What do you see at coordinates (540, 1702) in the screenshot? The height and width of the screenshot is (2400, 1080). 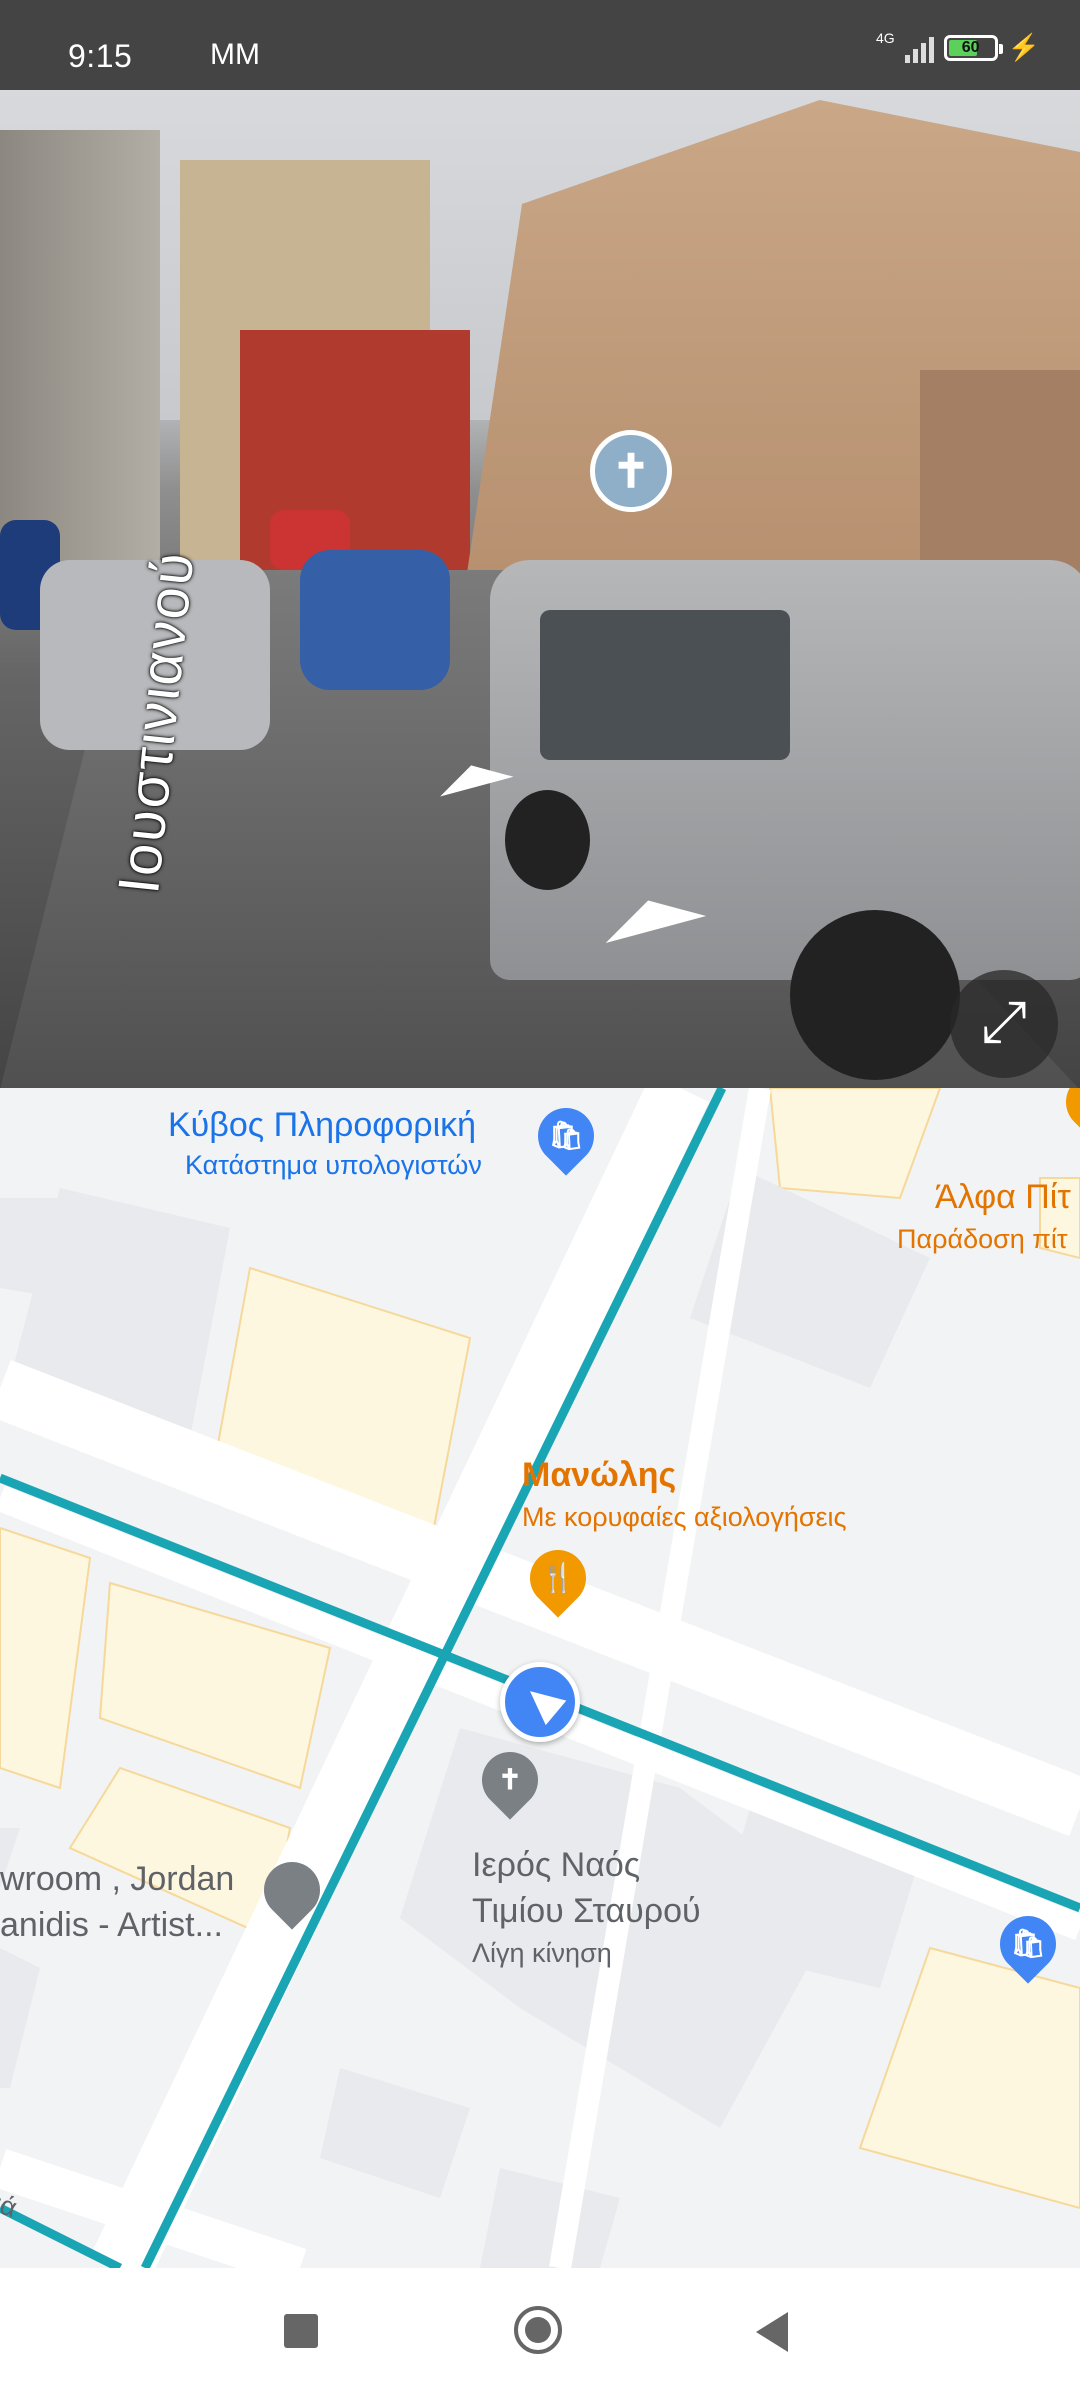 I see `user-location-icon` at bounding box center [540, 1702].